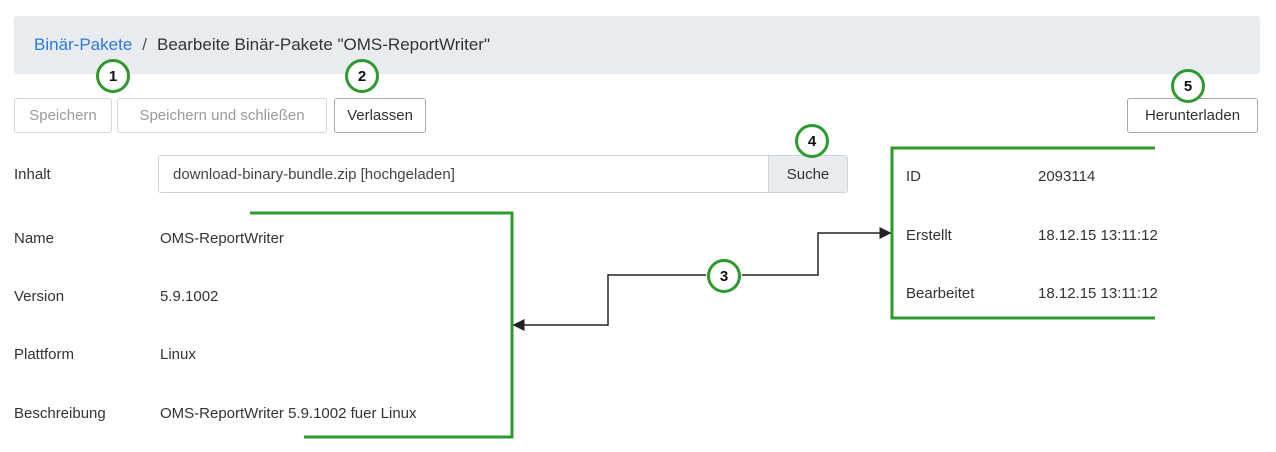 Image resolution: width=1276 pixels, height=452 pixels. Describe the element at coordinates (113, 76) in the screenshot. I see `callout-1: 1` at that location.